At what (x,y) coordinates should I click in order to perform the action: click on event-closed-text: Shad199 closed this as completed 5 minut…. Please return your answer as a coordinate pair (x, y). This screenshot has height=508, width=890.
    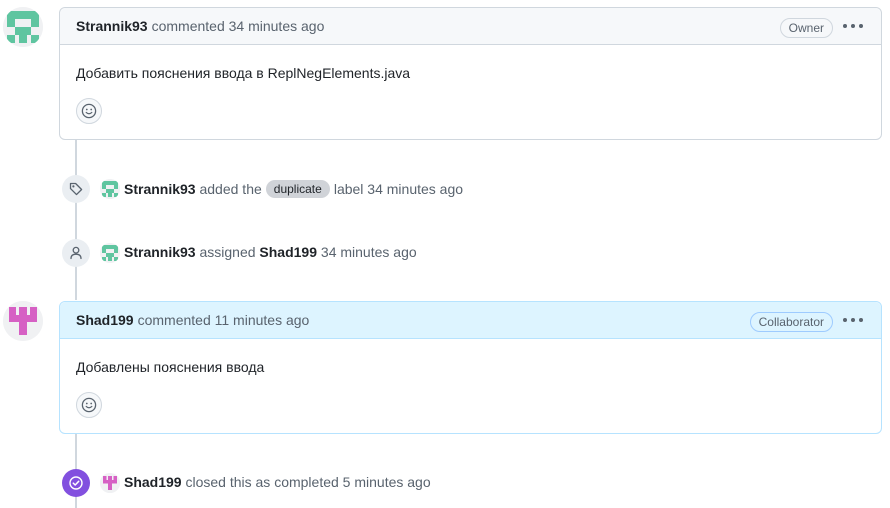
    Looking at the image, I should click on (277, 482).